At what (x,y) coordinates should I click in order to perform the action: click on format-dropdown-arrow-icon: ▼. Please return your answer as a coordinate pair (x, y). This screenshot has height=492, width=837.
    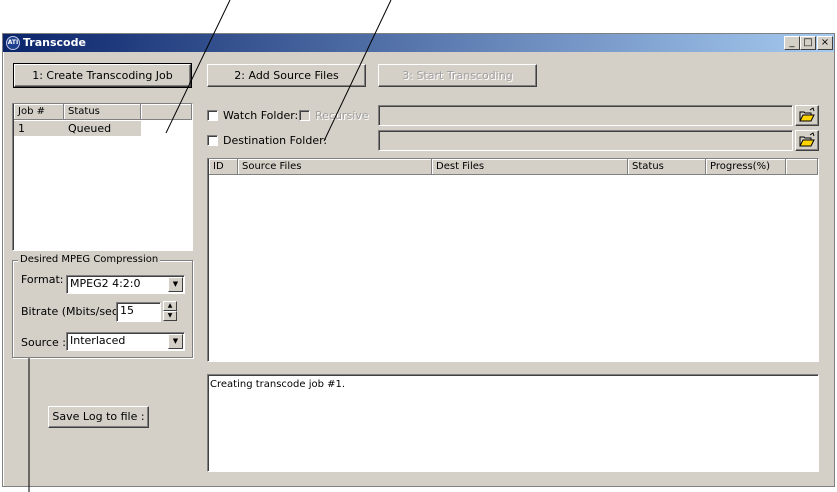
    Looking at the image, I should click on (175, 284).